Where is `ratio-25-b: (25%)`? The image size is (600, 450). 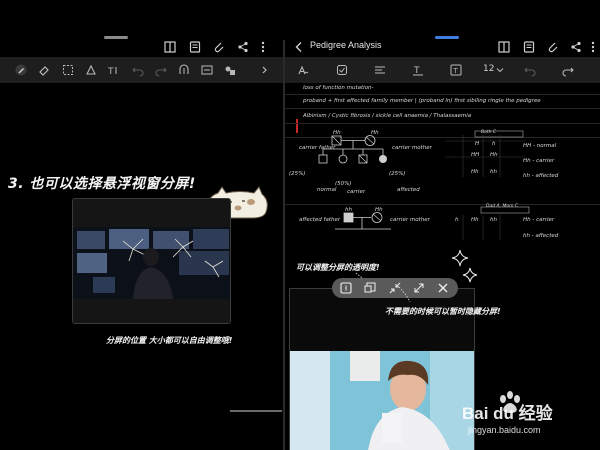
ratio-25-b: (25%) is located at coordinates (397, 174).